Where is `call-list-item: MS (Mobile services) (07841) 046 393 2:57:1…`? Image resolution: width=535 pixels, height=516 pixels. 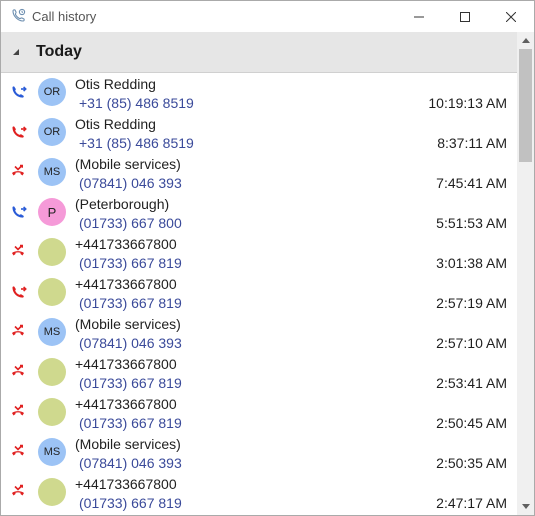
call-list-item: MS (Mobile services) (07841) 046 393 2:57:1… is located at coordinates (259, 333).